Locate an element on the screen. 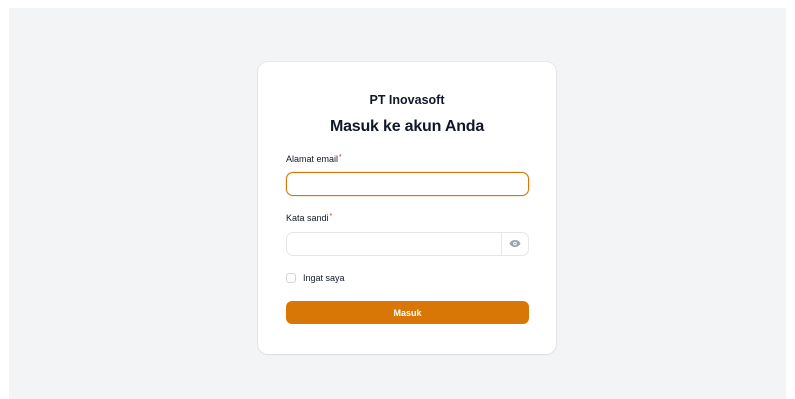  show-password-button is located at coordinates (514, 244).